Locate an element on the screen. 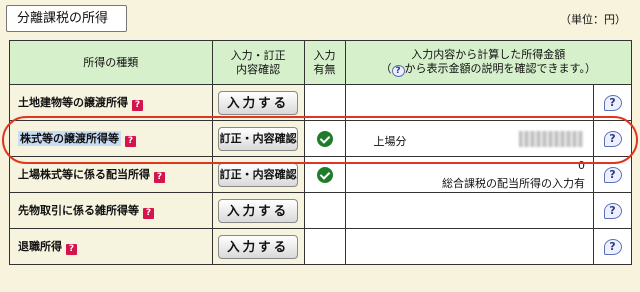  table-row: 上場株式等に係る配当所得? 訂正・内容確認 0 総合課税の配当所得の入力有 ? is located at coordinates (320, 174).